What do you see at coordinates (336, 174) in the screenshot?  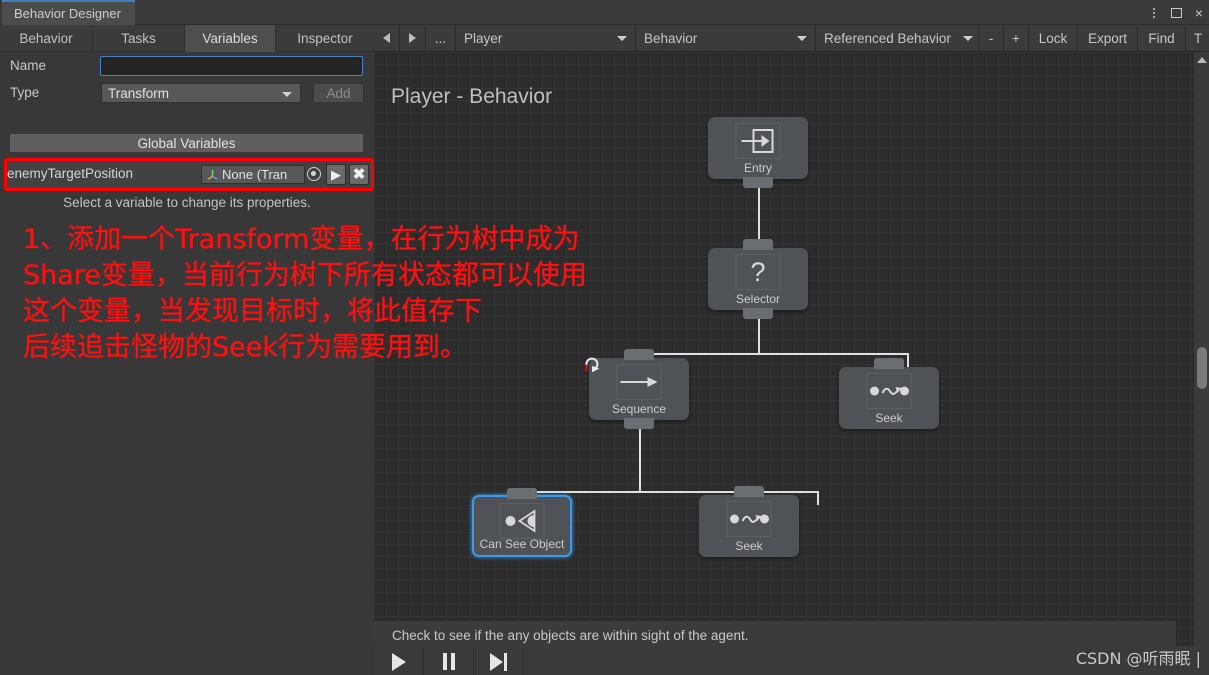 I see `variable-play-button: ▶` at bounding box center [336, 174].